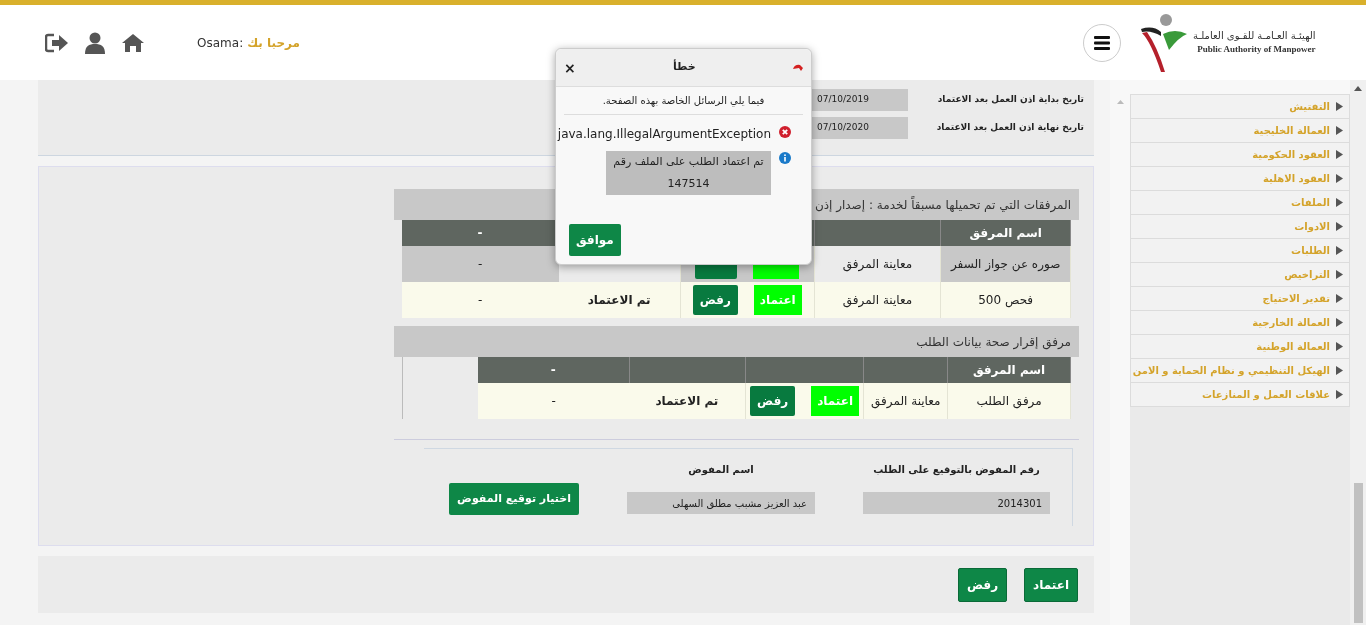 The width and height of the screenshot is (1366, 625). Describe the element at coordinates (1240, 299) in the screenshot. I see `sidebar-item: تقدير الاحتياج` at that location.